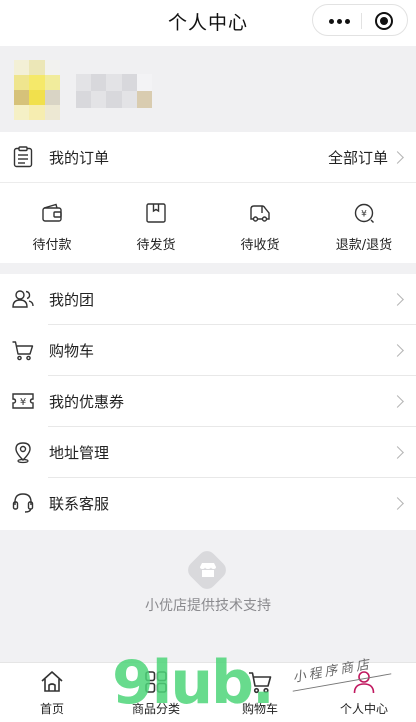 This screenshot has height=722, width=416. I want to click on status-label: 待发货, so click(156, 245).